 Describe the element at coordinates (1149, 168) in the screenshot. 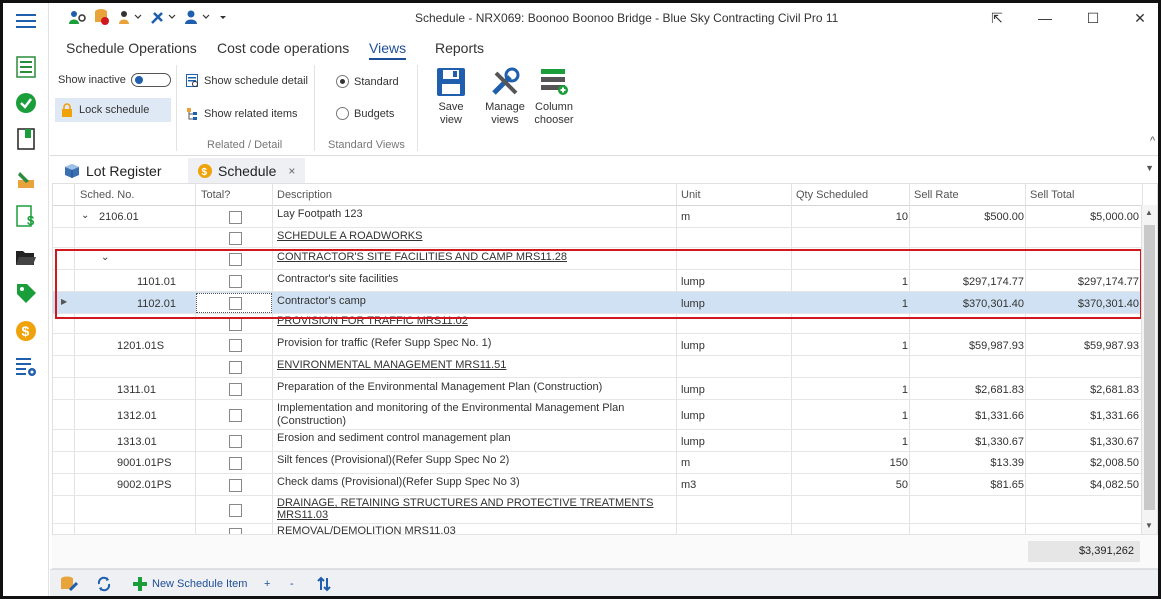

I see `tab-list-dropdown-icon: ▼` at that location.